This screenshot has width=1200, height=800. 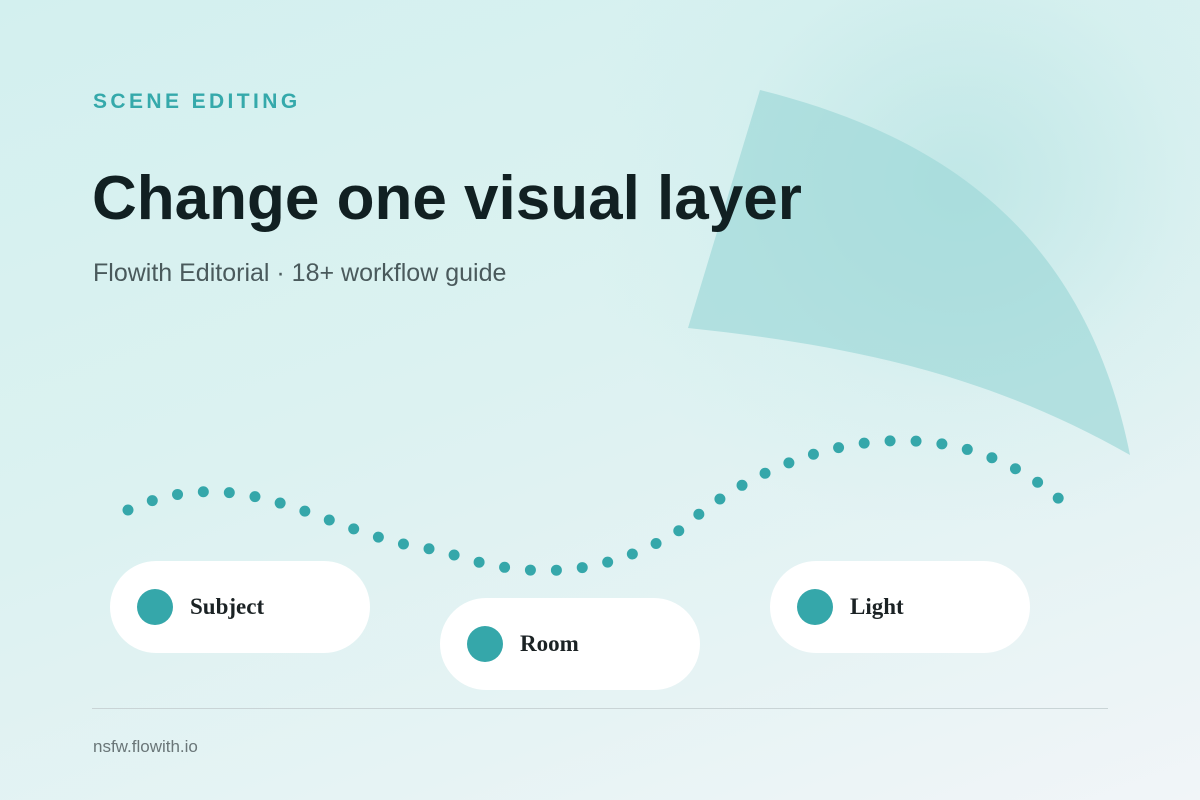 I want to click on page-title: Change one visual layer, so click(x=447, y=198).